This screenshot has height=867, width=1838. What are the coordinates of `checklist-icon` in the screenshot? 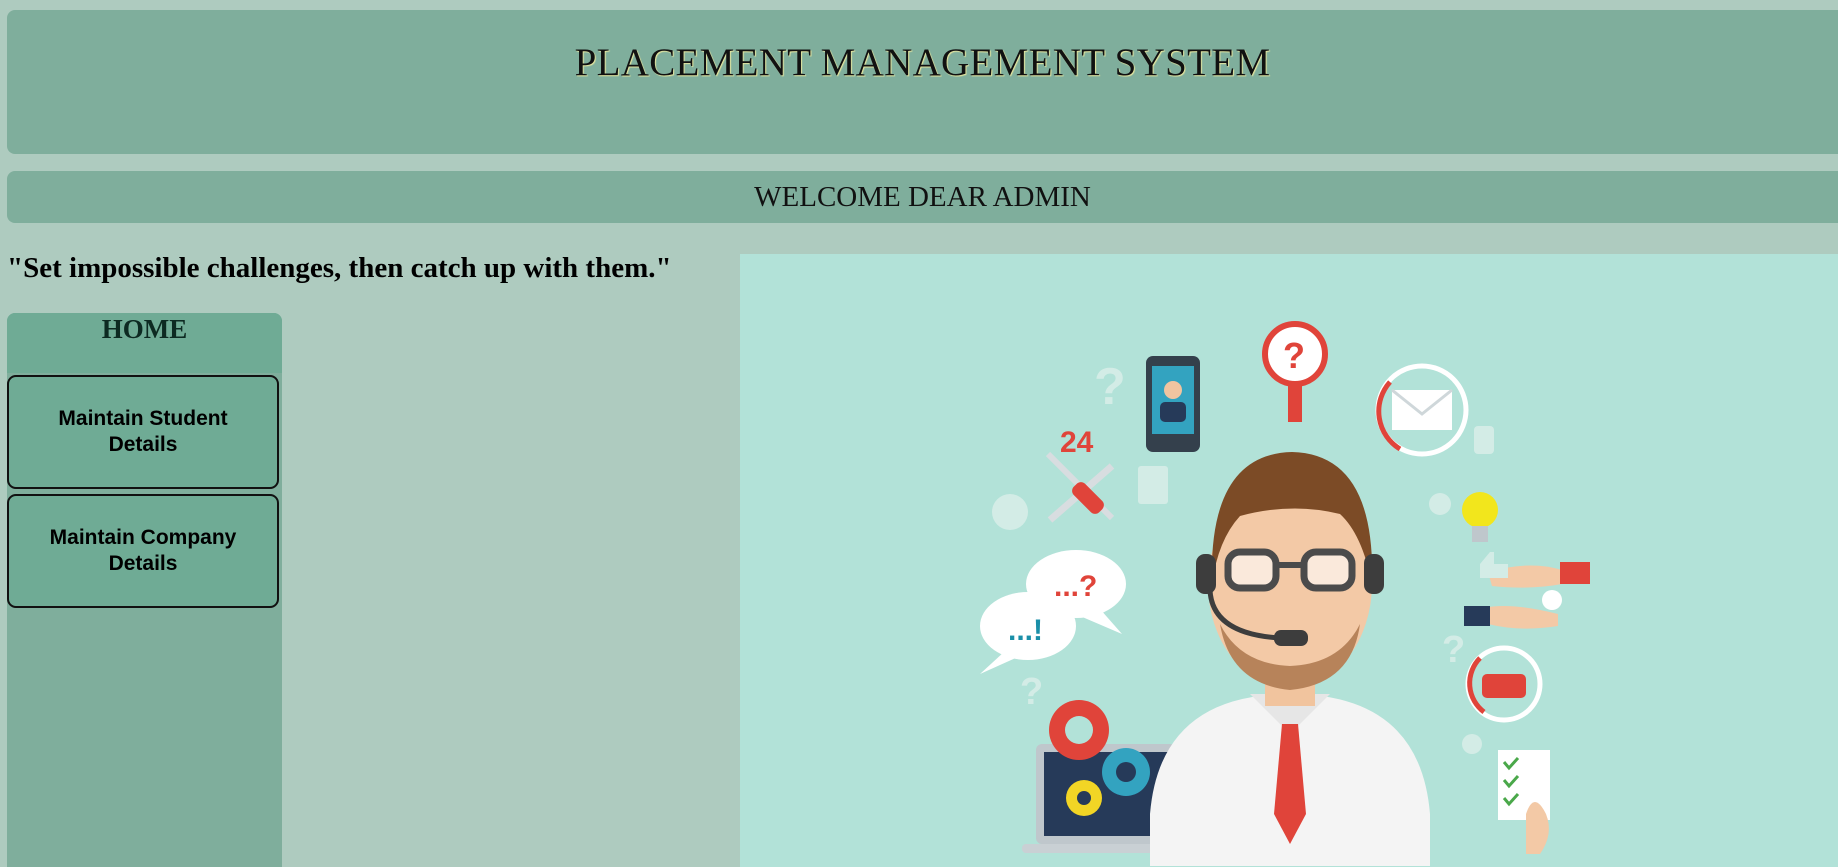 It's located at (1524, 802).